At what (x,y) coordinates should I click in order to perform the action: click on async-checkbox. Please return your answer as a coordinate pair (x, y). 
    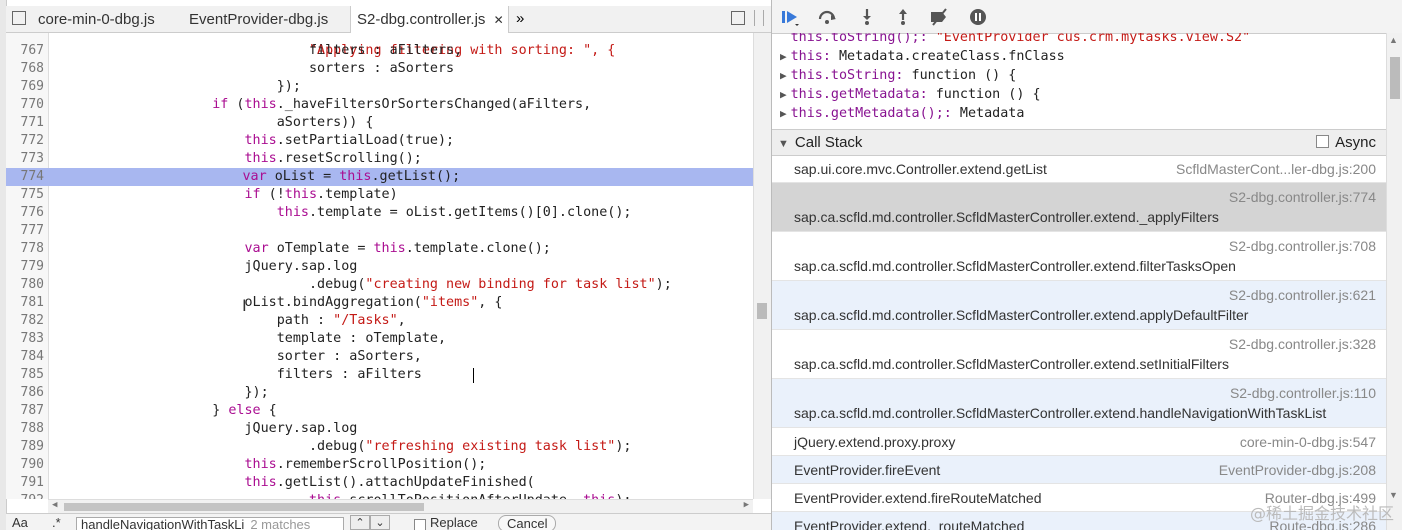
    Looking at the image, I should click on (1323, 142).